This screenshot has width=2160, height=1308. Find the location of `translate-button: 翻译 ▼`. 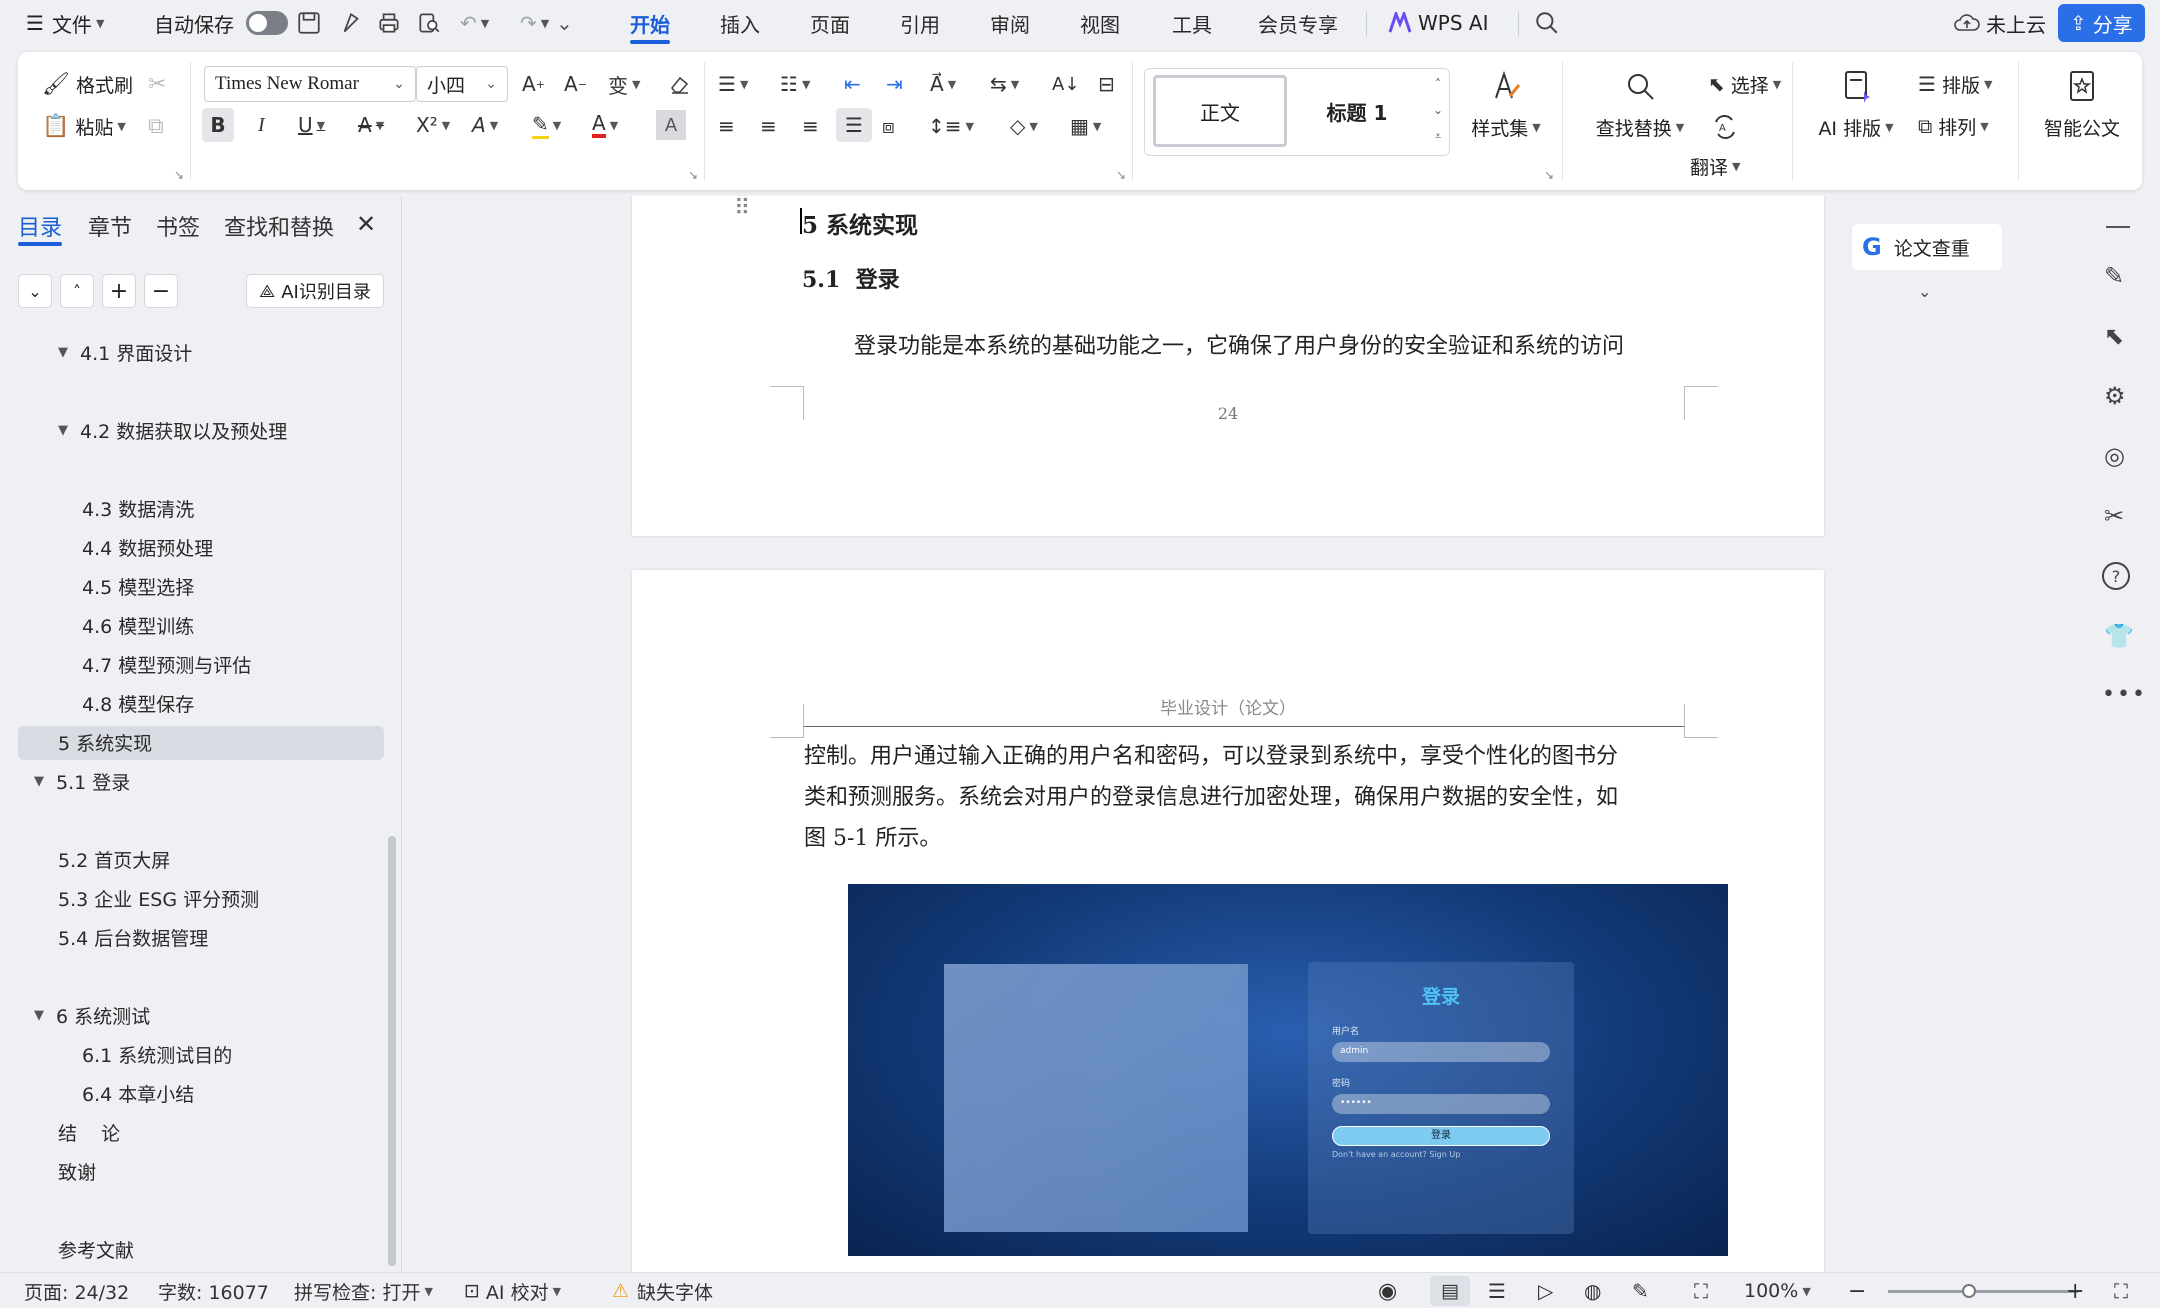

translate-button: 翻译 ▼ is located at coordinates (1715, 166).